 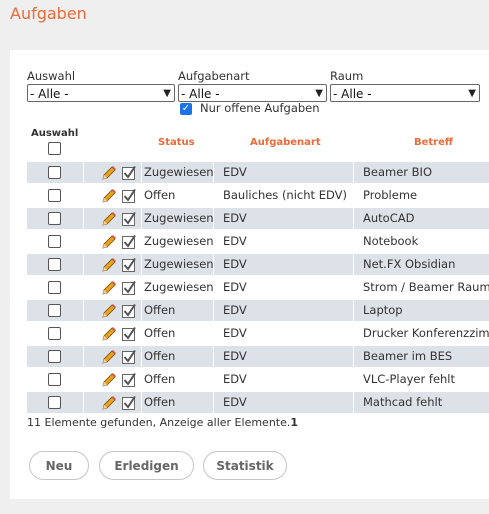 What do you see at coordinates (426, 402) in the screenshot?
I see `betreff-text: Mathcad fehlt` at bounding box center [426, 402].